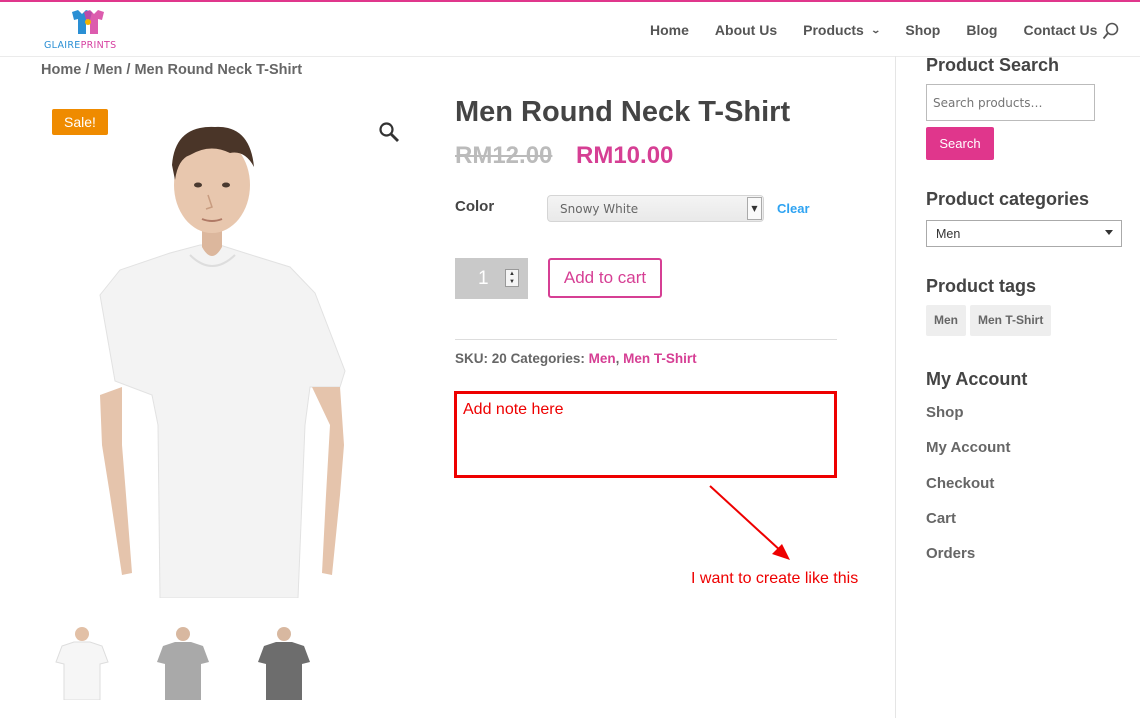 The height and width of the screenshot is (718, 1140). Describe the element at coordinates (1109, 232) in the screenshot. I see `caret-down-icon` at that location.